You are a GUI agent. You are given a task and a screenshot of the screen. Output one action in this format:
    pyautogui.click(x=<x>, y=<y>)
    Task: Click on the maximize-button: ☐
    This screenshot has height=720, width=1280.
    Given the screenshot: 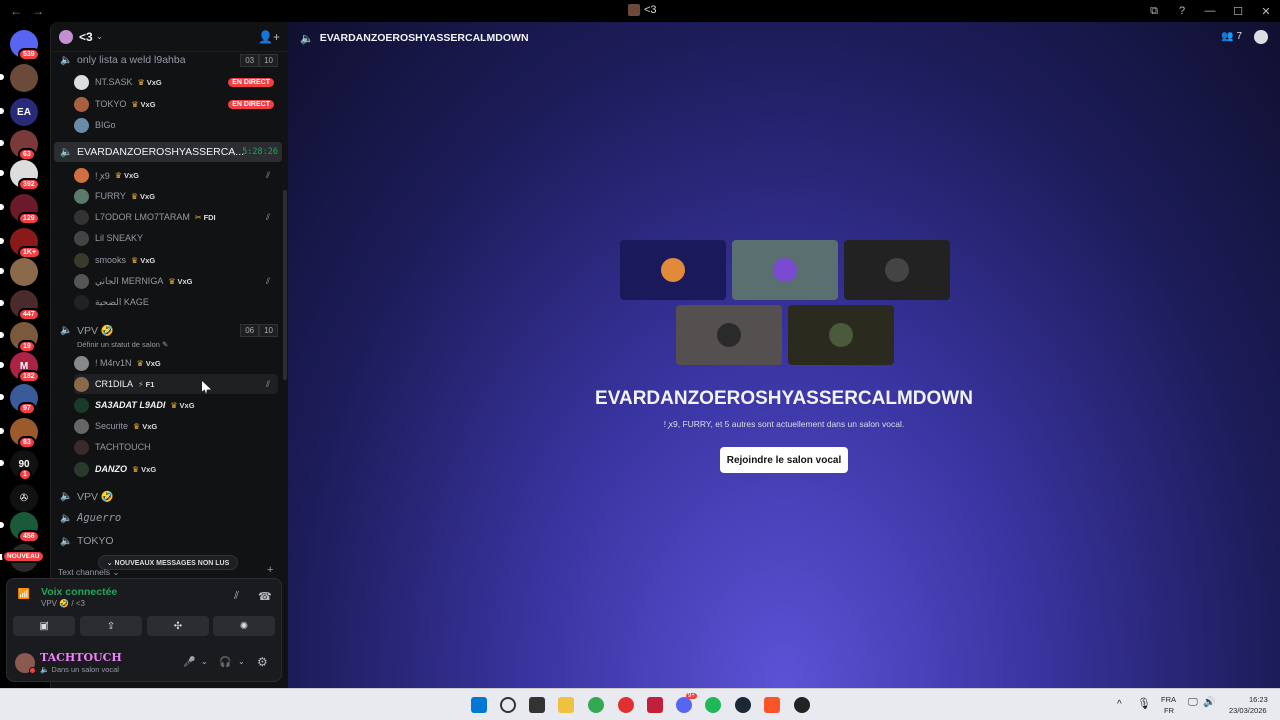 What is the action you would take?
    pyautogui.click(x=1238, y=11)
    